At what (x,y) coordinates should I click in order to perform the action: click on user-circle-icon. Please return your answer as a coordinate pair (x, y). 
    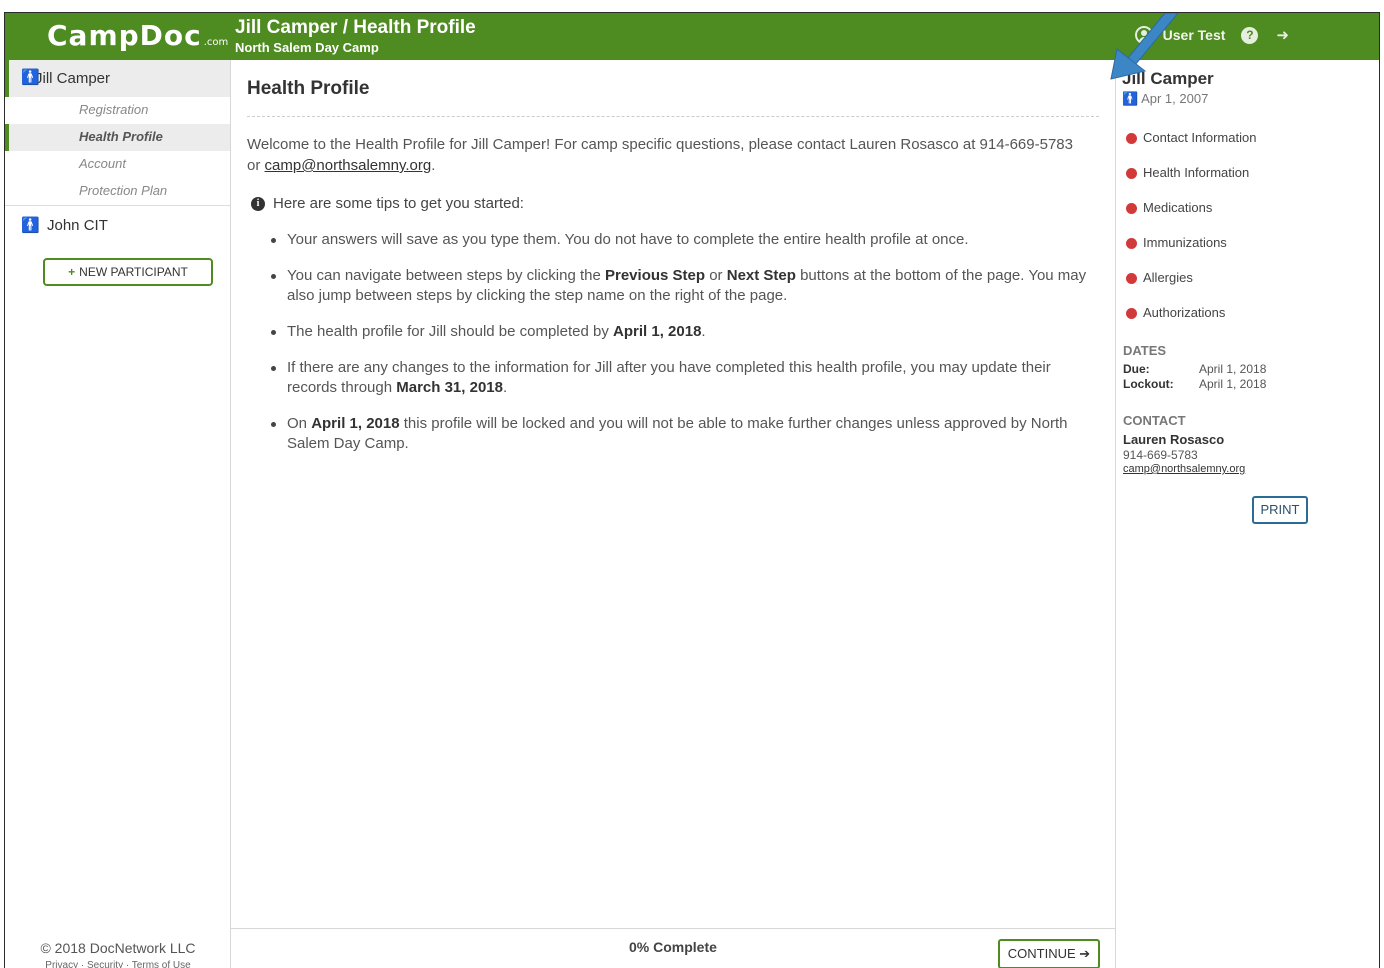
    Looking at the image, I should click on (1143, 35).